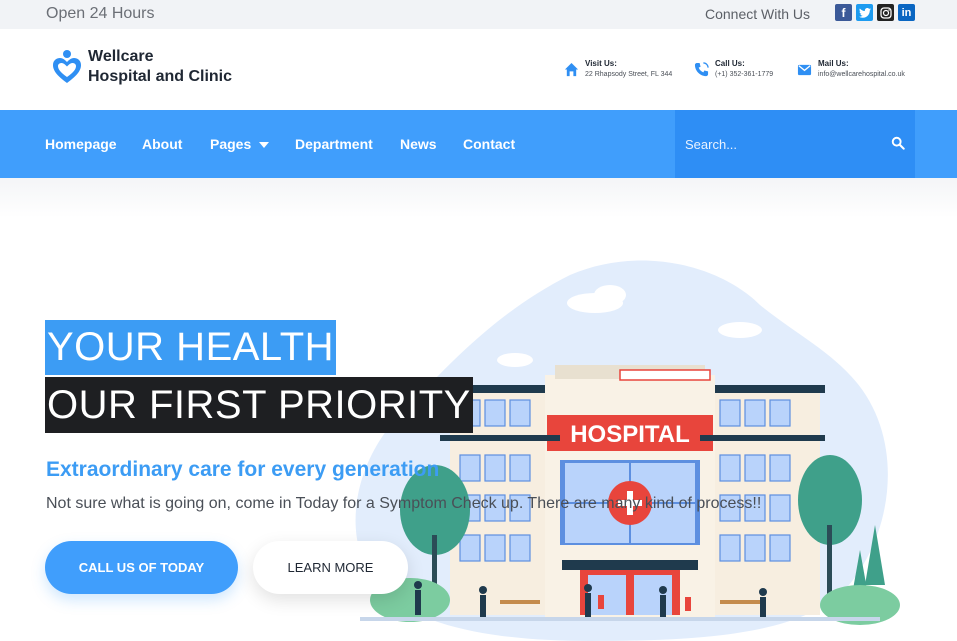 The width and height of the screenshot is (957, 641). What do you see at coordinates (630, 434) in the screenshot?
I see `hospital-sign: HOSPITAL` at bounding box center [630, 434].